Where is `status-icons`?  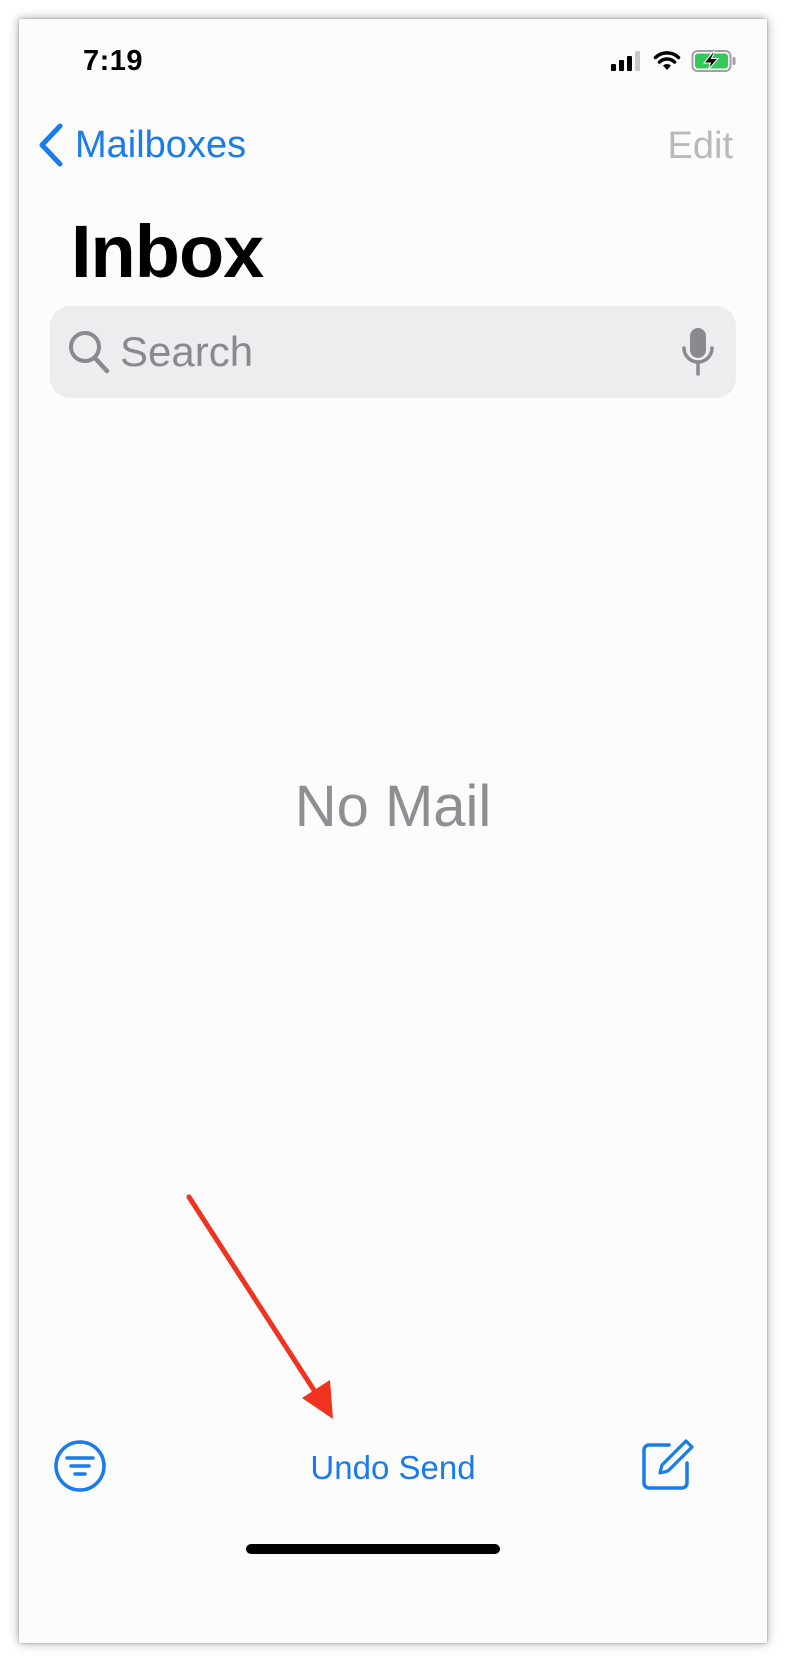
status-icons is located at coordinates (674, 61).